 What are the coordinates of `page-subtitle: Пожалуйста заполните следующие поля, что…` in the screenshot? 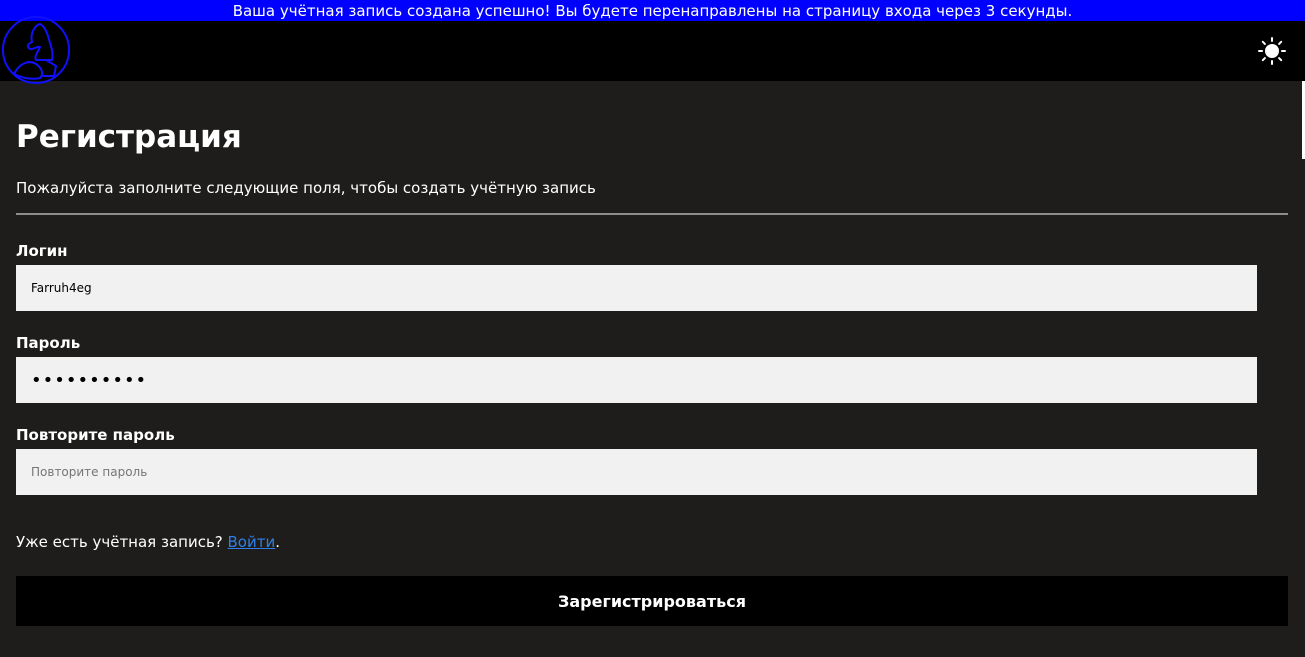 It's located at (306, 188).